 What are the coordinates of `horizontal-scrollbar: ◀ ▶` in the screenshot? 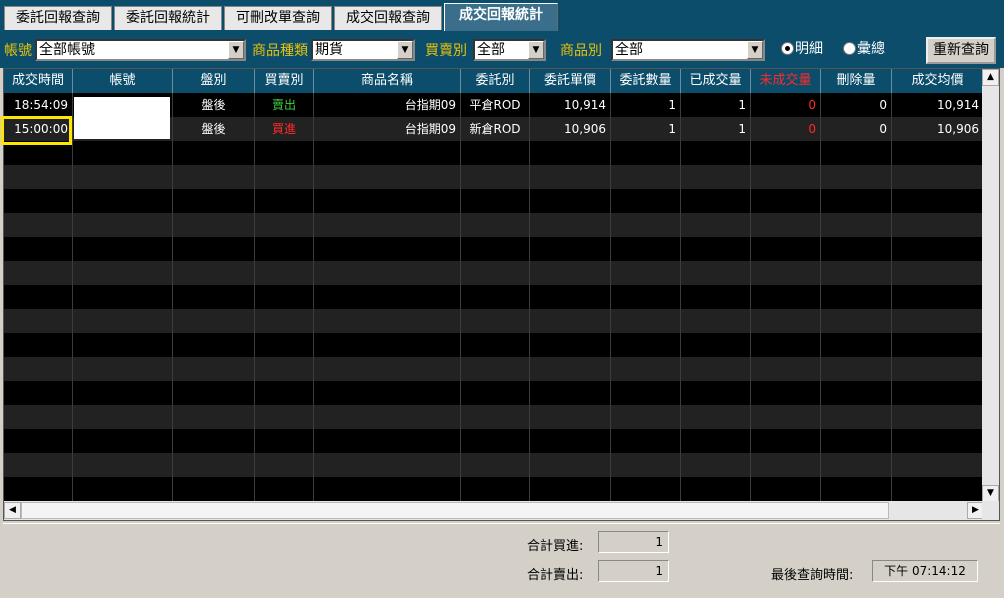 It's located at (494, 510).